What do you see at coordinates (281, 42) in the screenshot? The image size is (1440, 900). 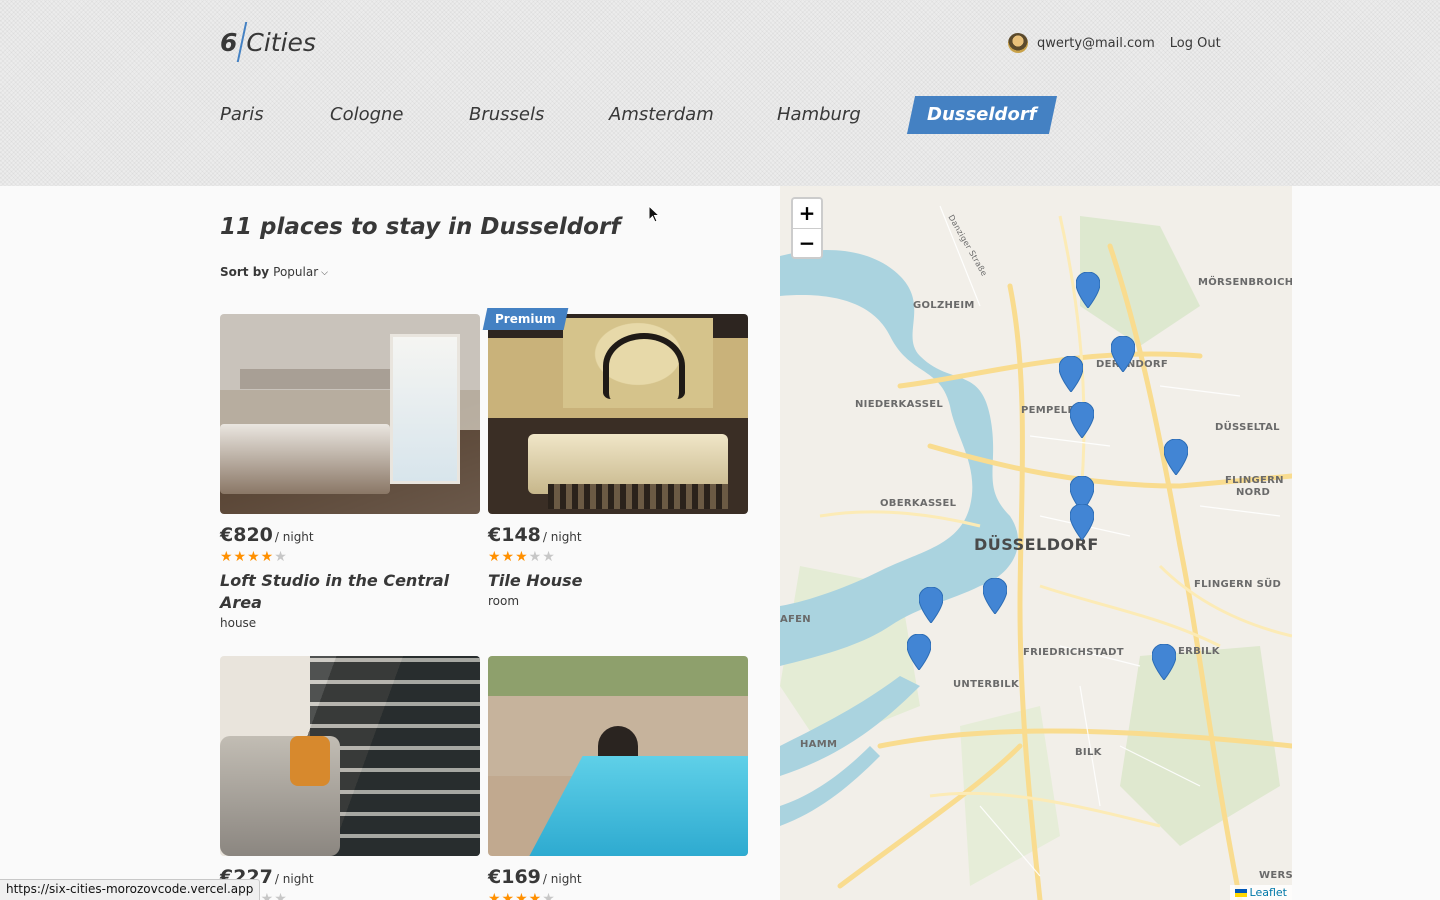 I see `logo-text: Cities` at bounding box center [281, 42].